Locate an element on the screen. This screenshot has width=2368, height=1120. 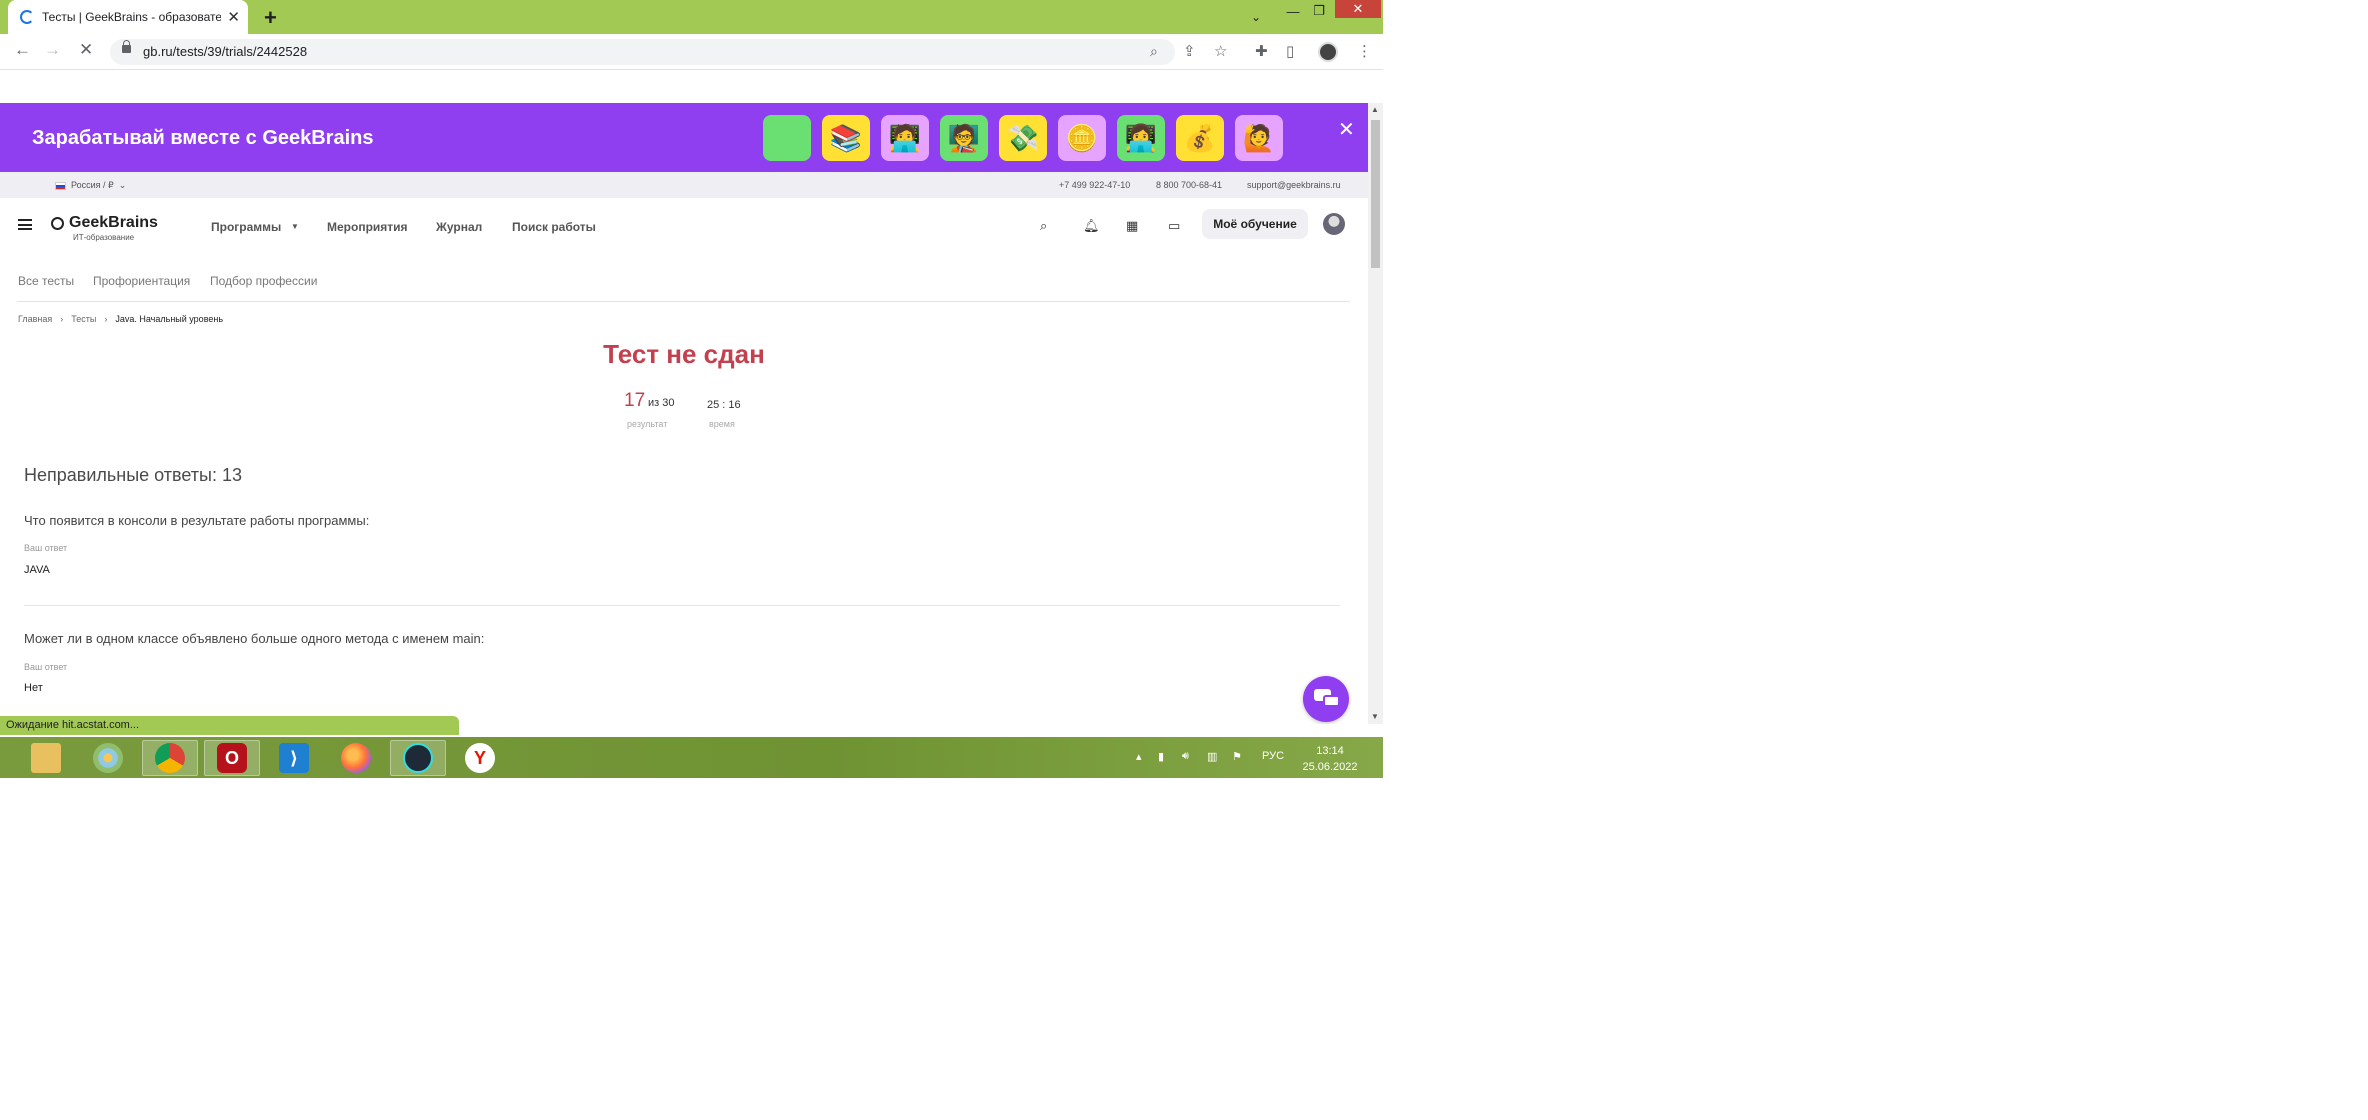
phone-link-2: 8 800 700-68-41 is located at coordinates (1189, 185).